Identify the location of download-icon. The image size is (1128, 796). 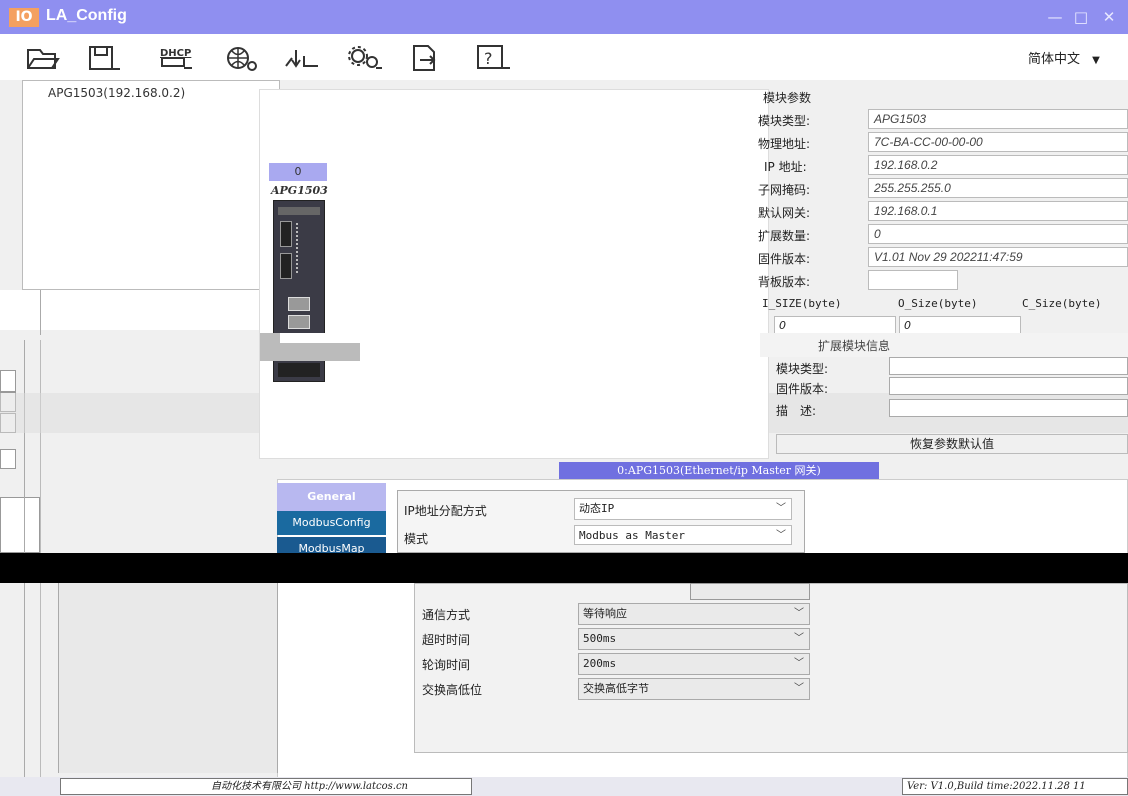
(304, 58).